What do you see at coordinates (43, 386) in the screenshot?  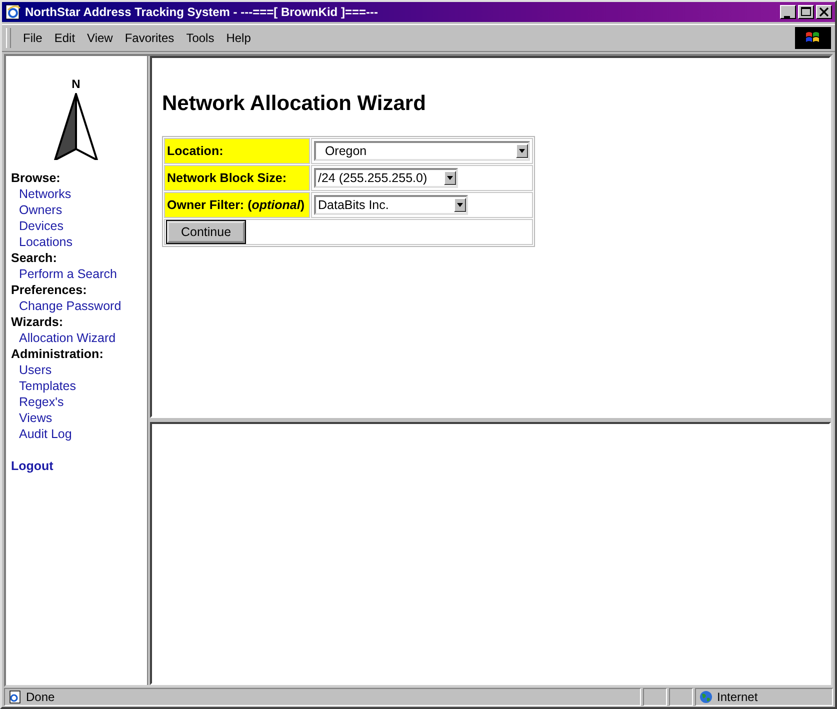 I see `nav-link: Templates` at bounding box center [43, 386].